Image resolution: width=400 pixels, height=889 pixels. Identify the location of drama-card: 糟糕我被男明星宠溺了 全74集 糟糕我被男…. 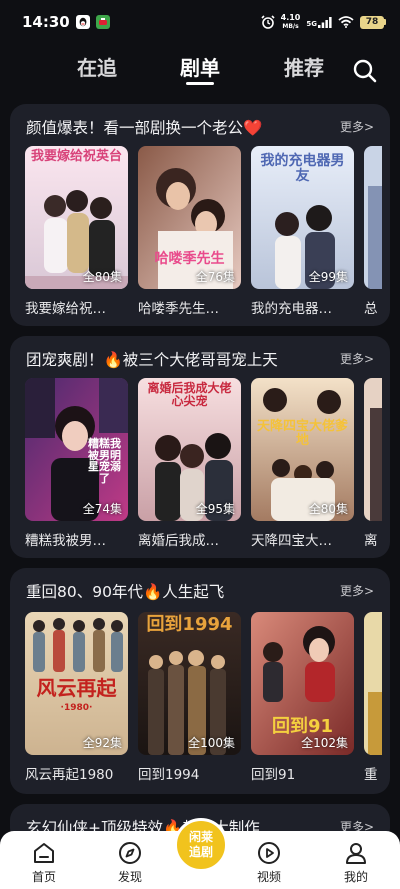
(76, 463).